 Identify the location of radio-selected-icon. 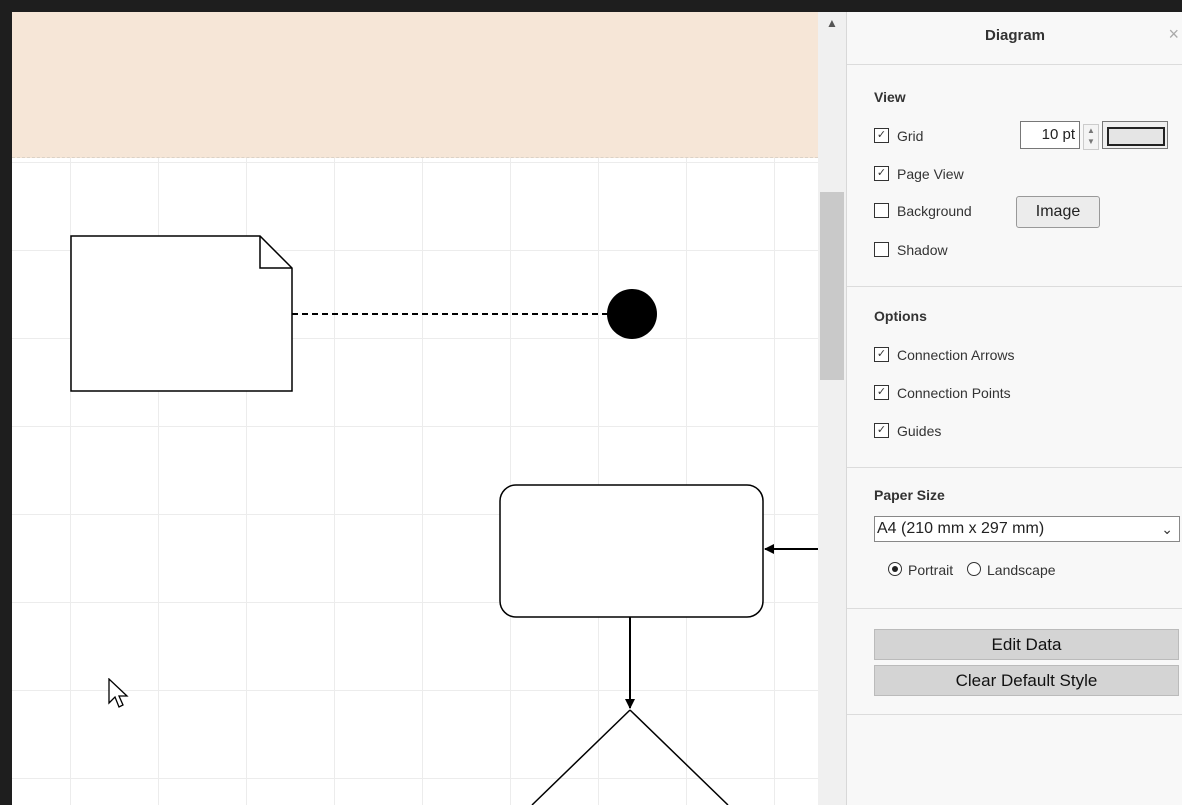
(895, 569).